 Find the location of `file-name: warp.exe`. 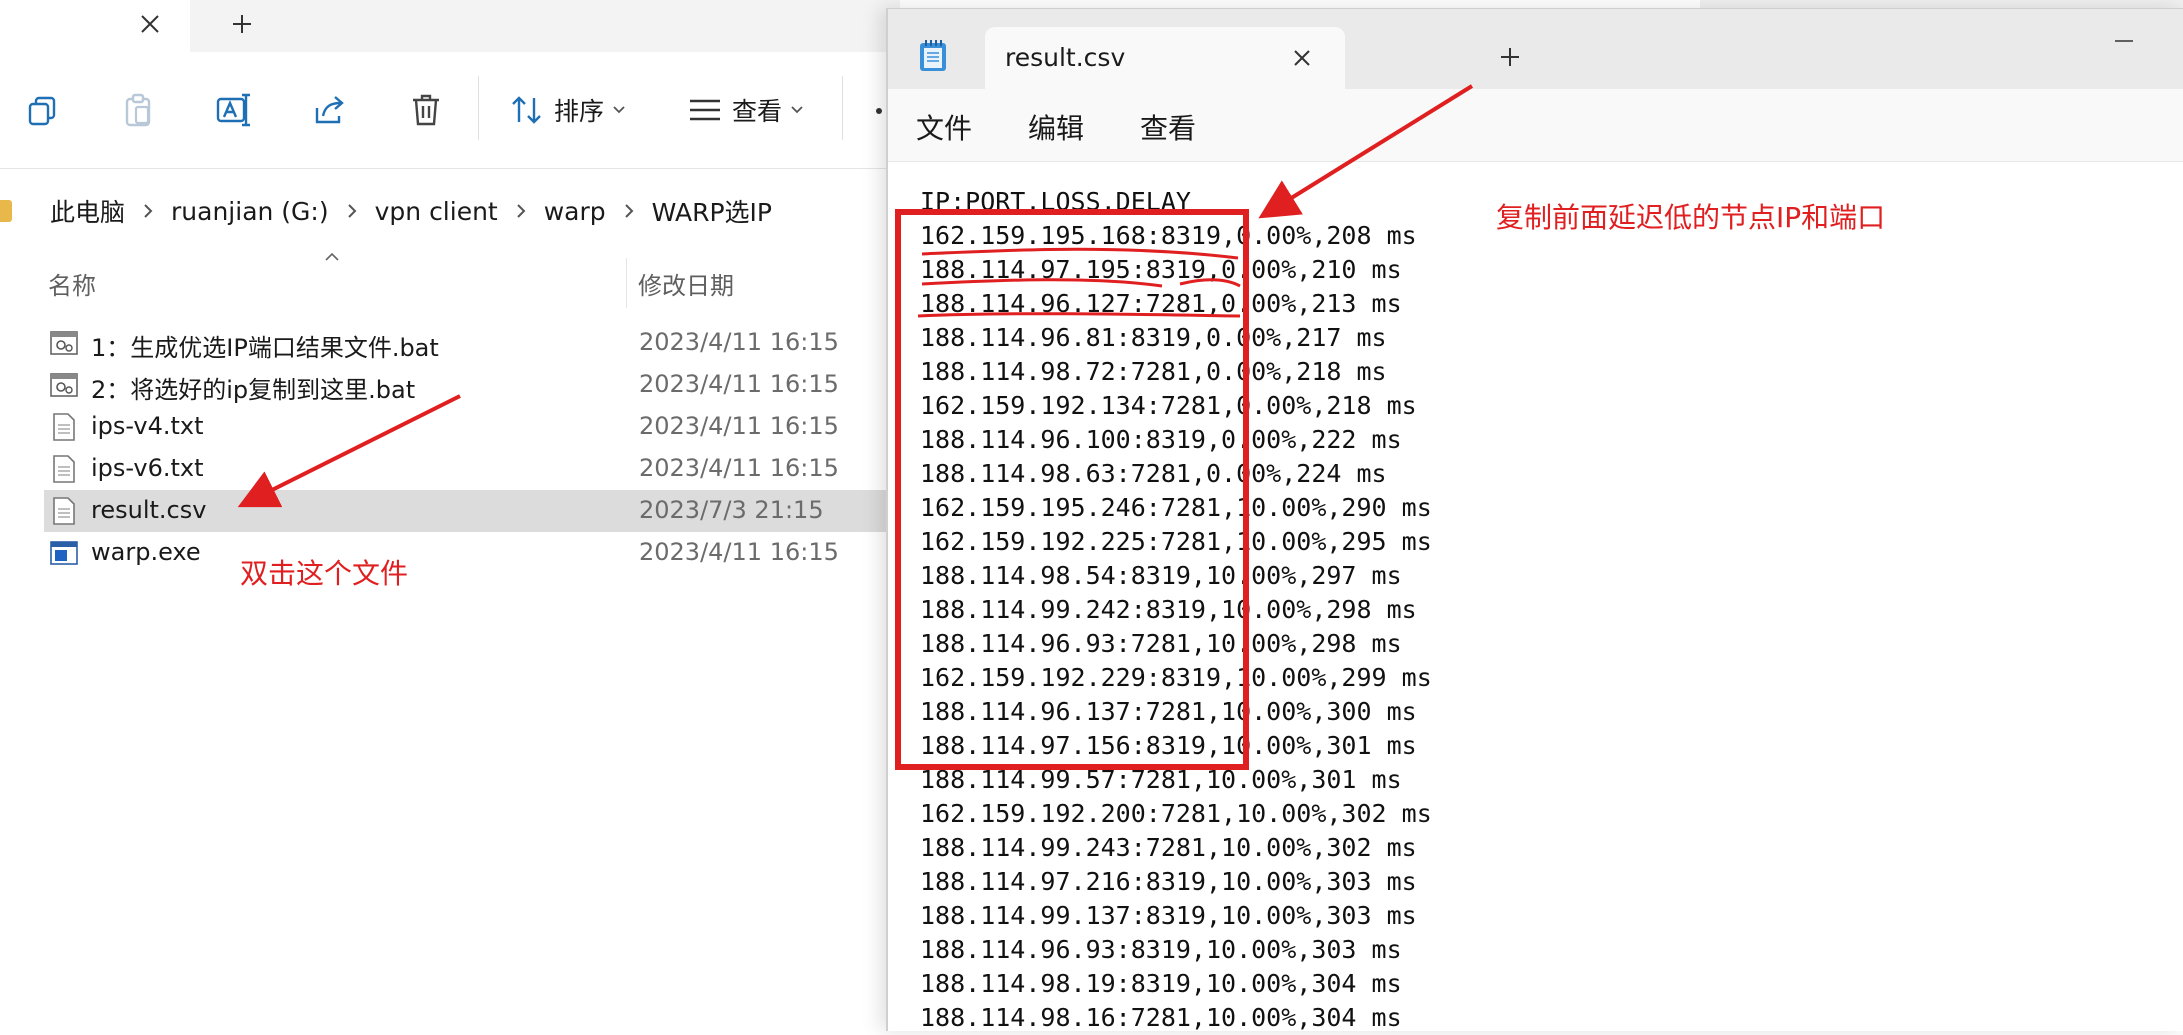

file-name: warp.exe is located at coordinates (146, 552).